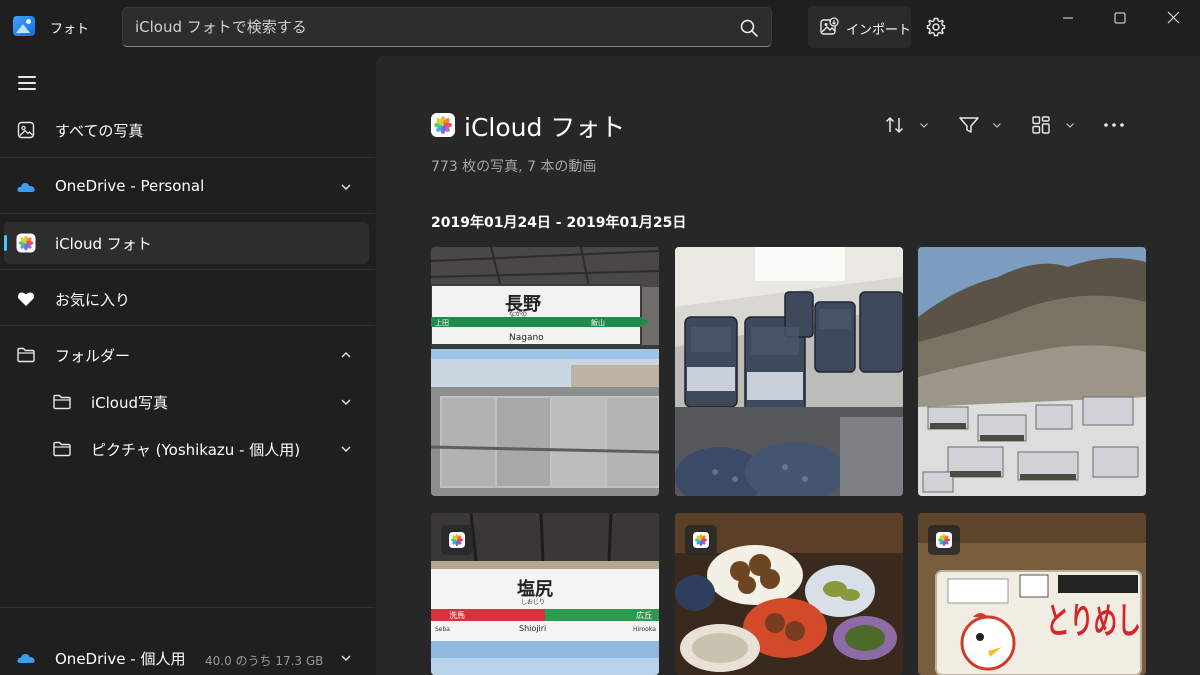 The width and height of the screenshot is (1200, 675). I want to click on sign-right-station: 飯山, so click(598, 322).